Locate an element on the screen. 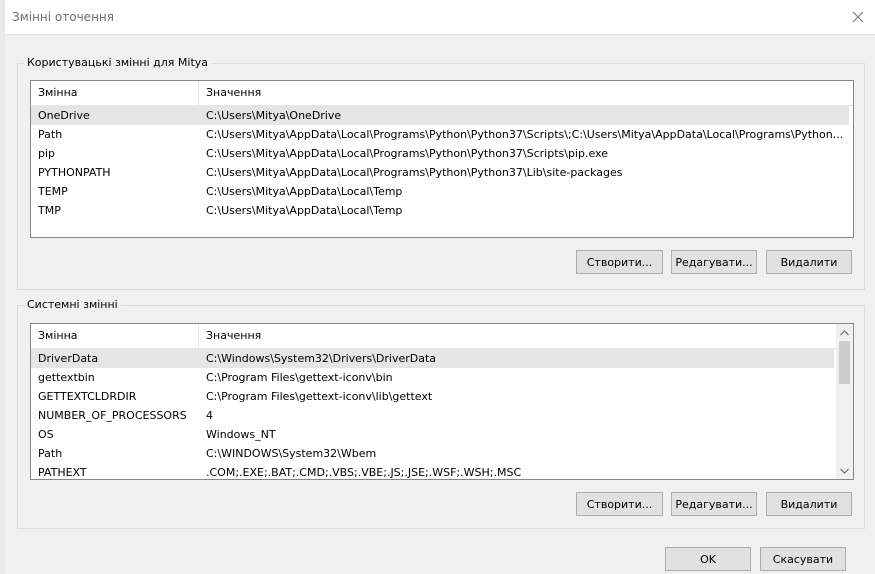  table-row: OneDrive C:\Users\Mitya\OneDrive is located at coordinates (440, 115).